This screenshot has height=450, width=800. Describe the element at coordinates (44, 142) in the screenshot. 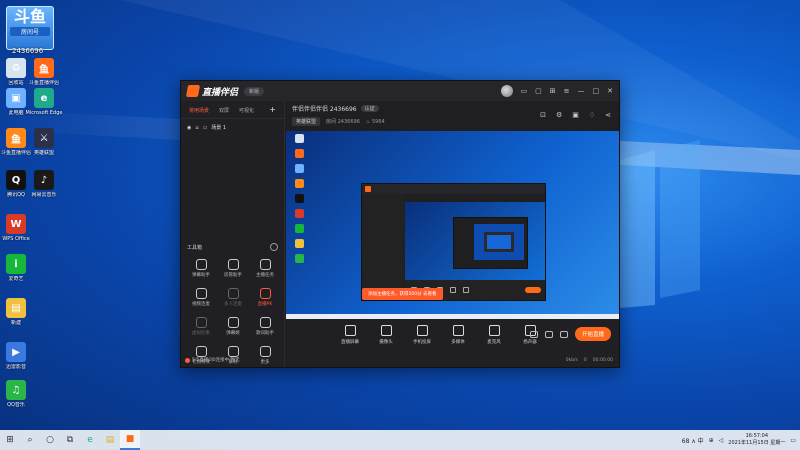

I see `desktop-icon: ⚔ 英雄联盟` at that location.